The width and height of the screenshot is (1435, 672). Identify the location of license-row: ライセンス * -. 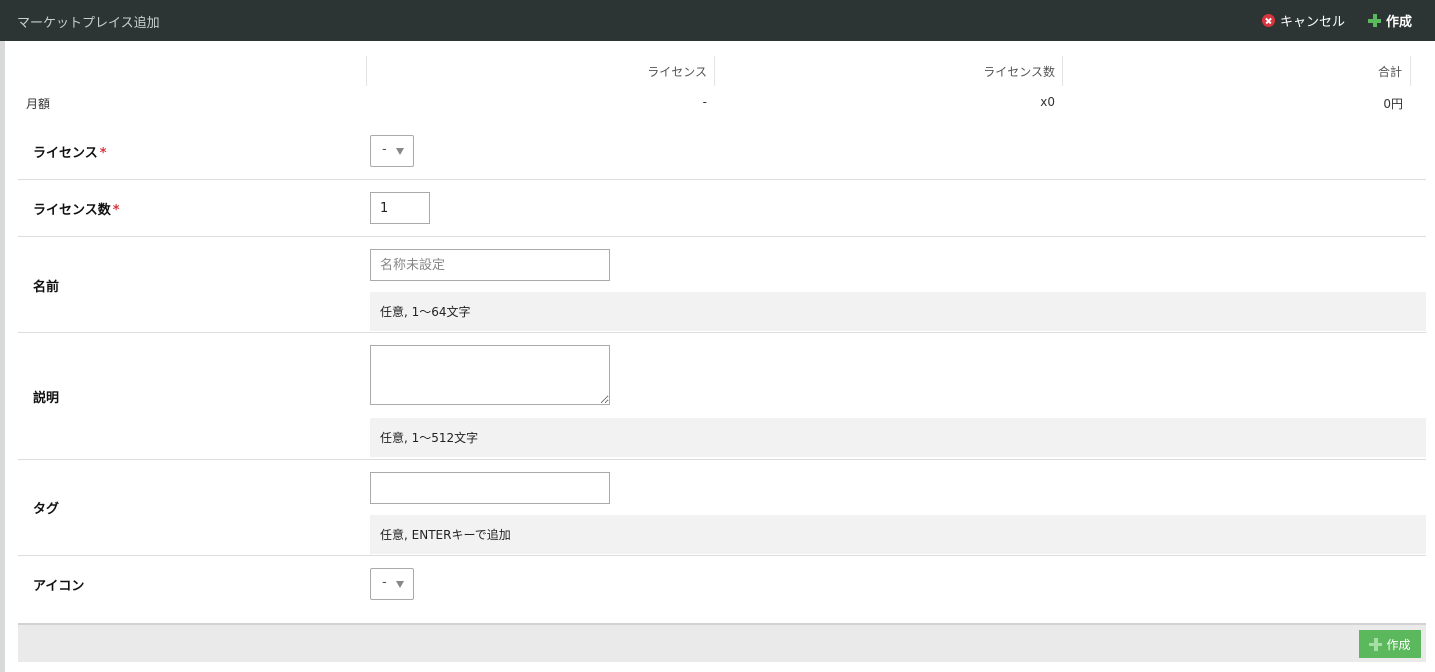
(722, 151).